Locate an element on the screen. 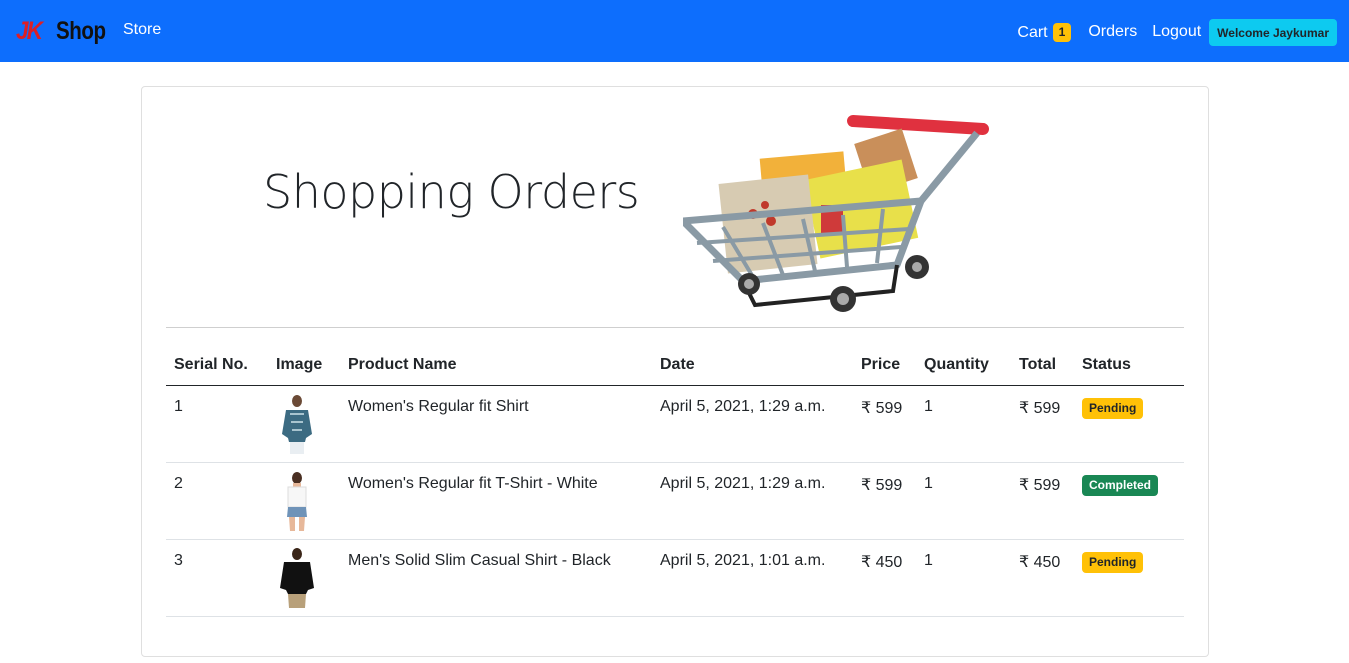  nav-cart-link: Cart 1 is located at coordinates (1044, 32).